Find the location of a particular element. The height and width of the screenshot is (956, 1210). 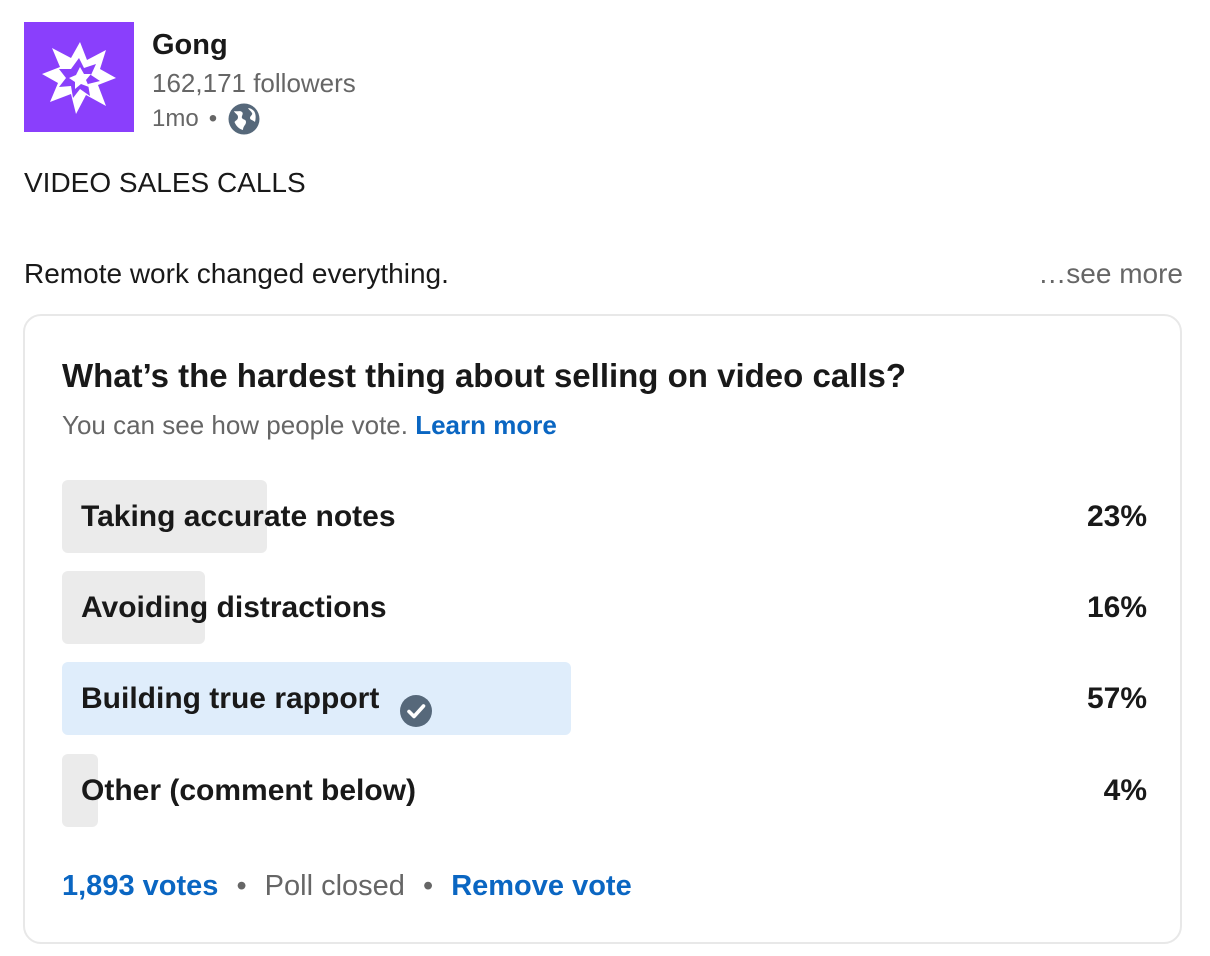

company-logo is located at coordinates (79, 77).